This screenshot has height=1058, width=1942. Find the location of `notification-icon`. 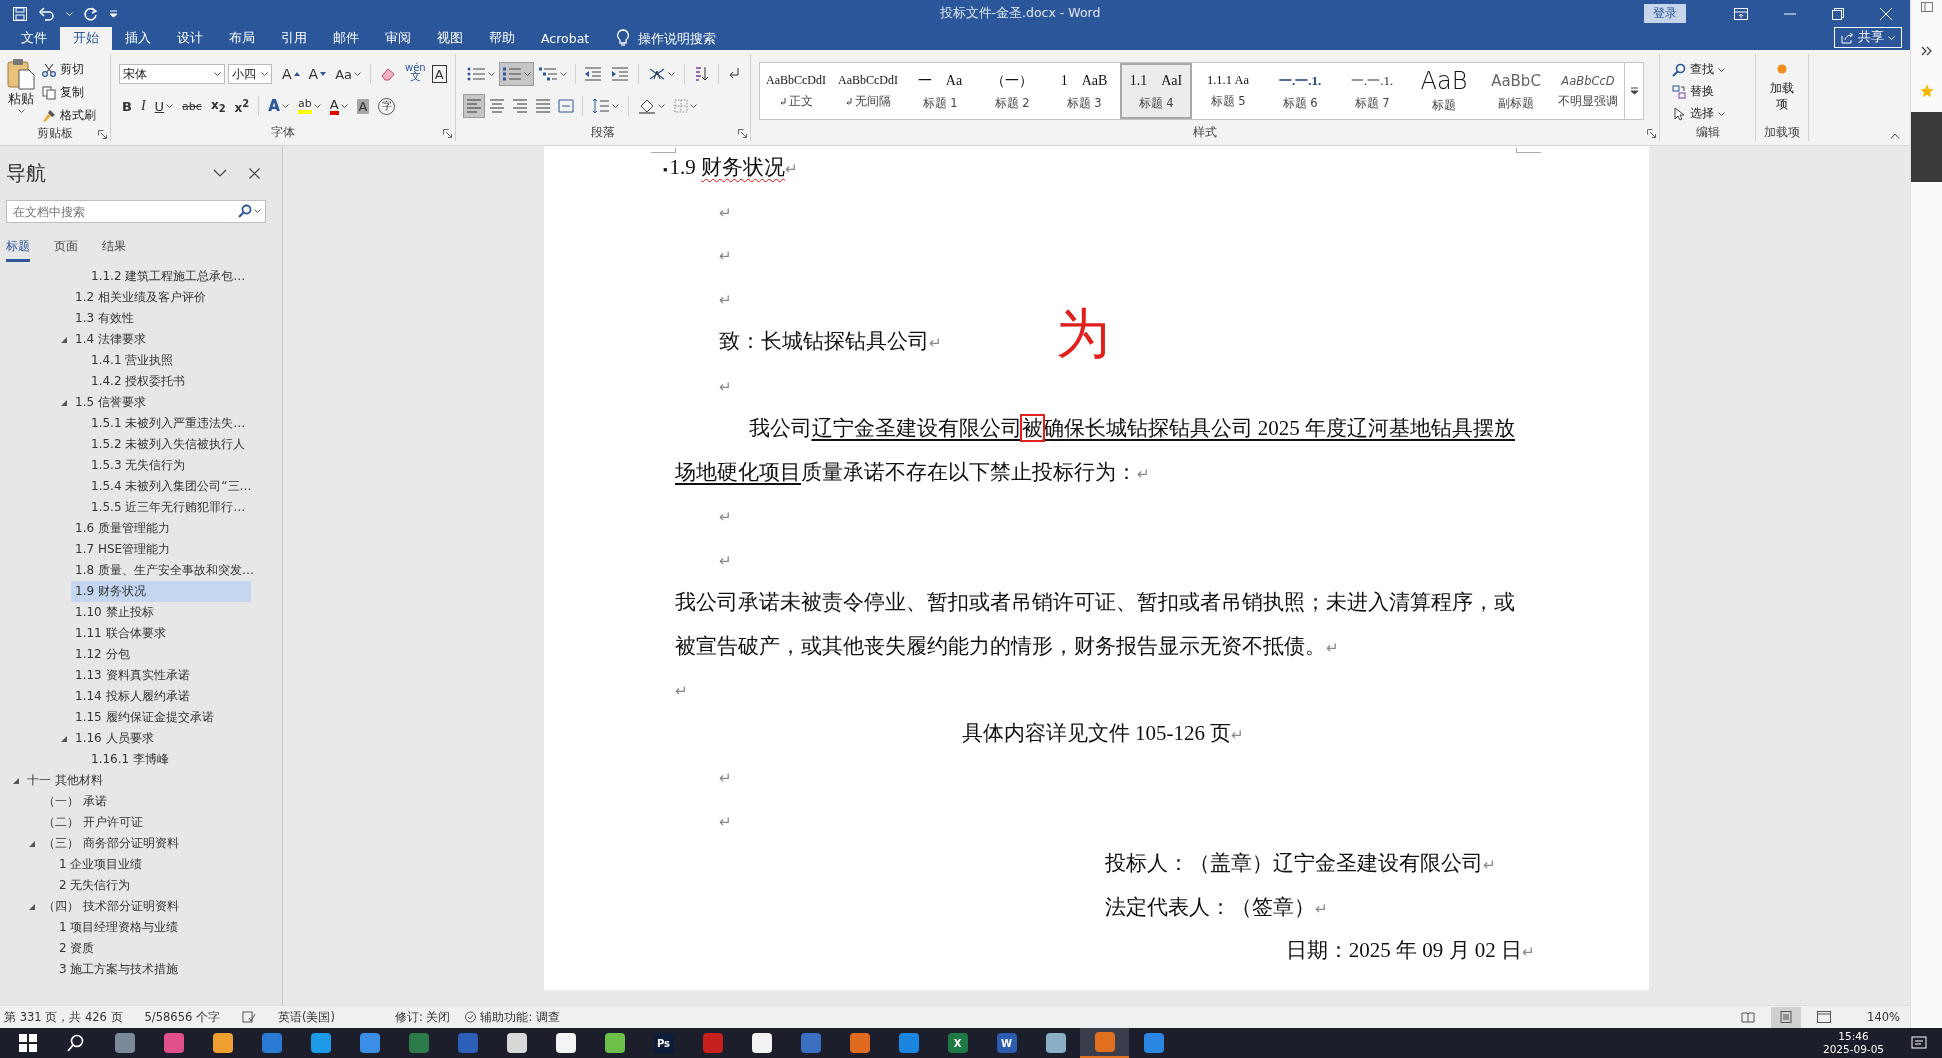

notification-icon is located at coordinates (1919, 1043).